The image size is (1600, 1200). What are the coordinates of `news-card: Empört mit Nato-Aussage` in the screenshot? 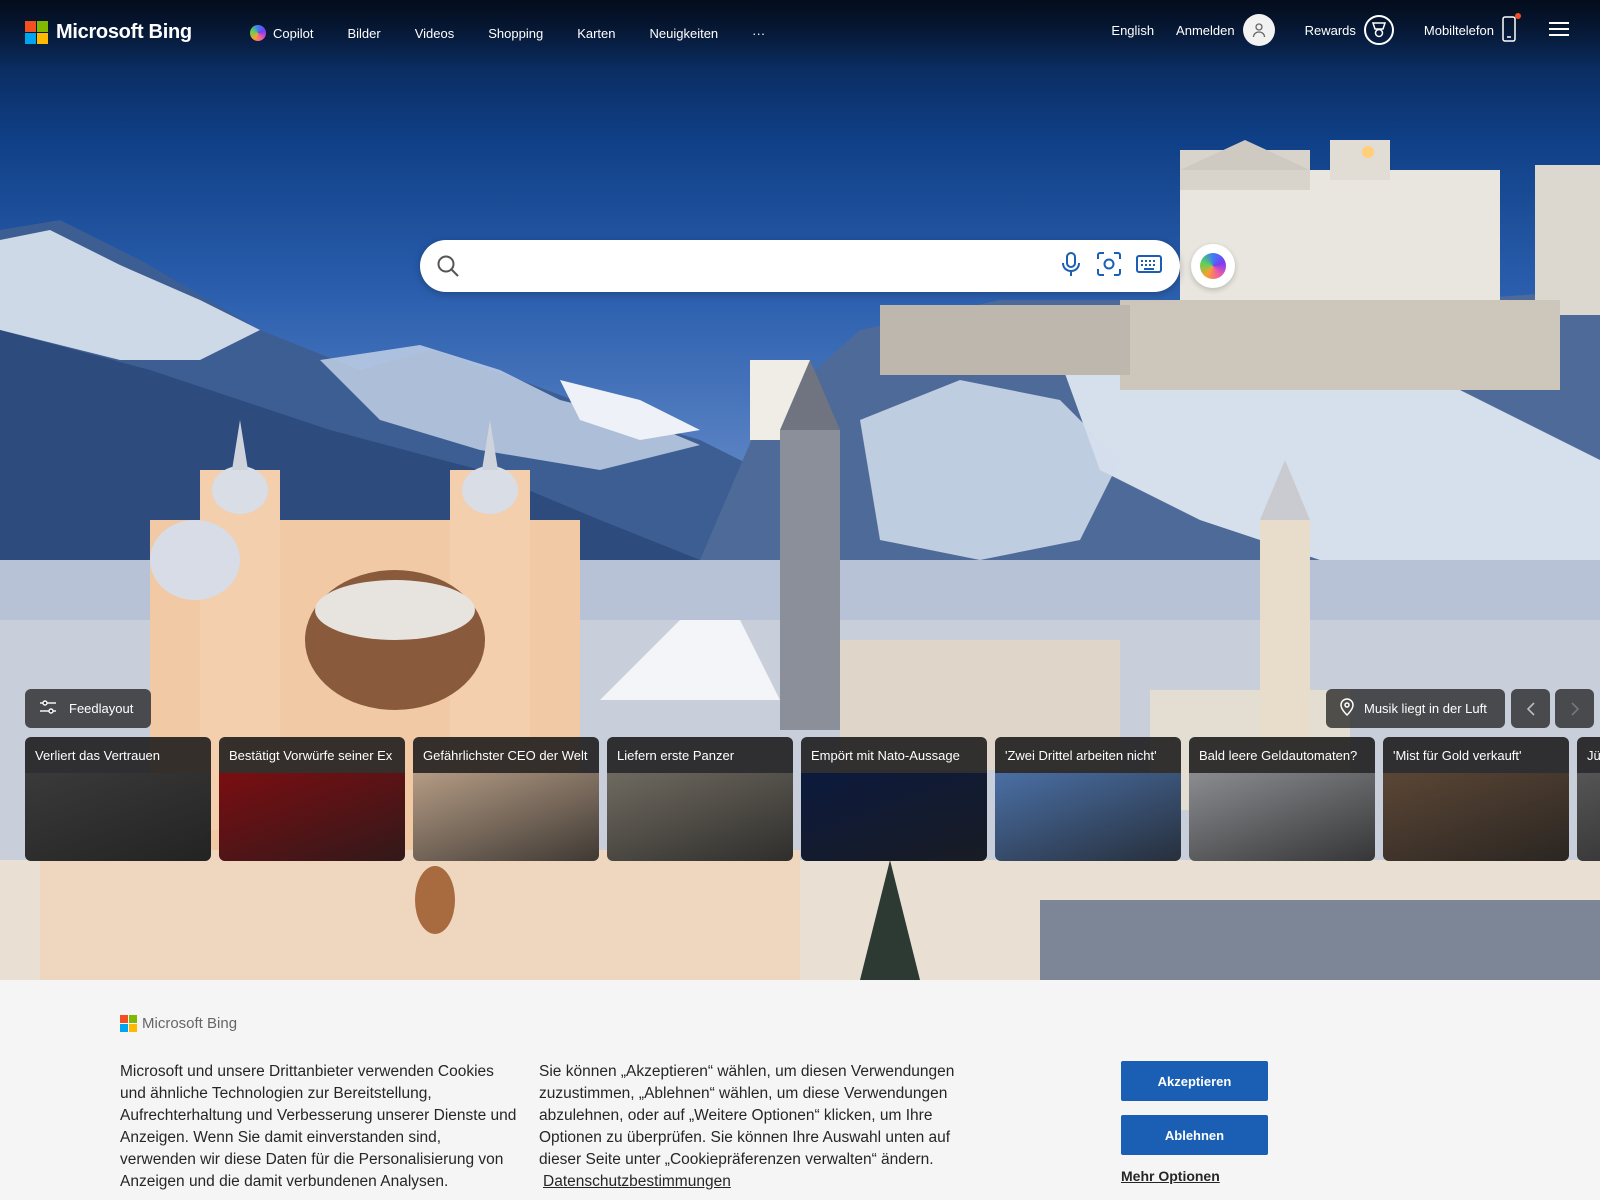 It's located at (894, 799).